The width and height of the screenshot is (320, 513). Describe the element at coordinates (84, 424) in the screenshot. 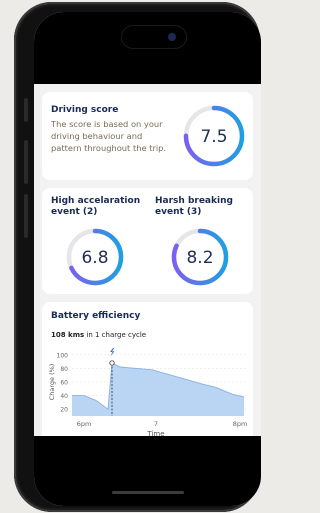

I see `x-tick-label: 6pm` at that location.